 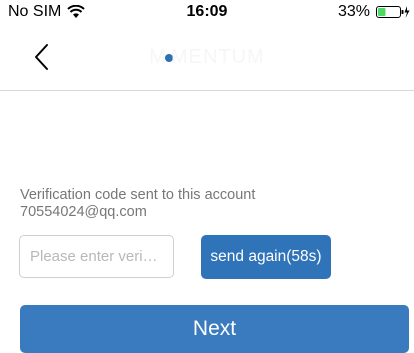 I want to click on status-right: 33%, so click(x=374, y=12).